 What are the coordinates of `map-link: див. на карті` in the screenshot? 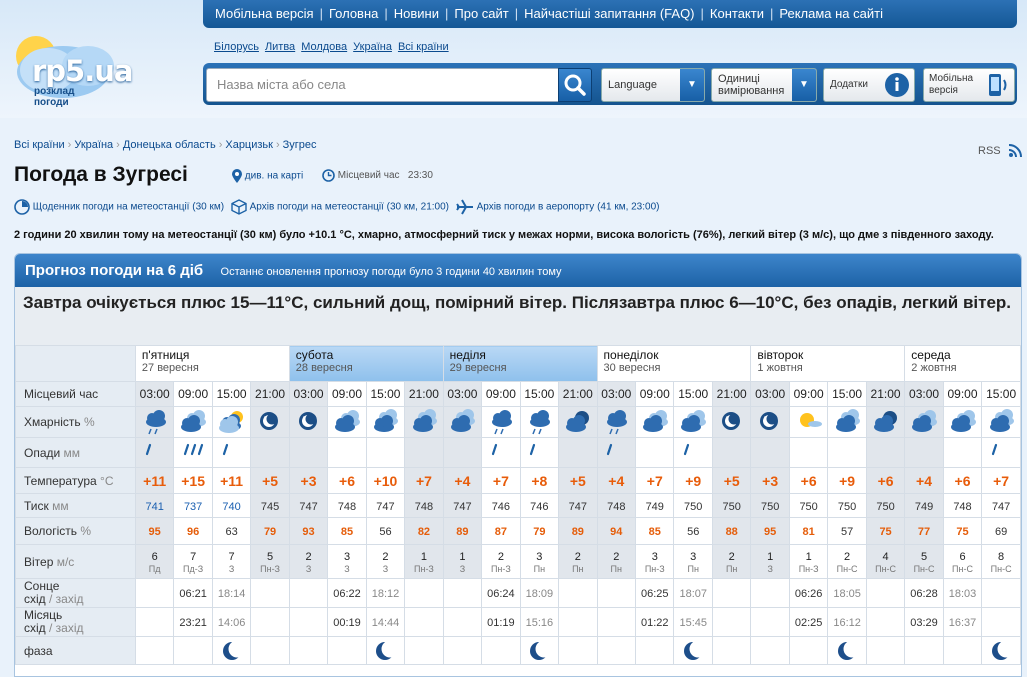 It's located at (267, 176).